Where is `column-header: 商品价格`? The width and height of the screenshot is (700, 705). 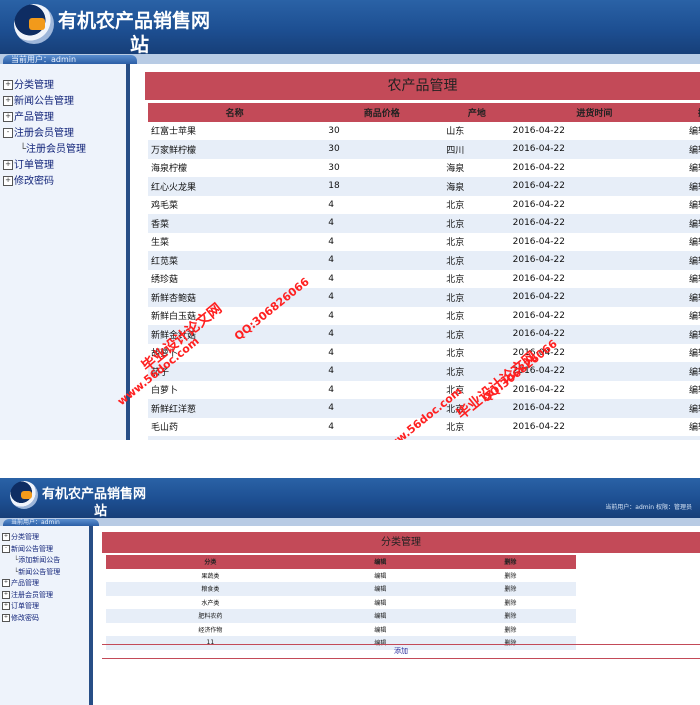 column-header: 商品价格 is located at coordinates (382, 112).